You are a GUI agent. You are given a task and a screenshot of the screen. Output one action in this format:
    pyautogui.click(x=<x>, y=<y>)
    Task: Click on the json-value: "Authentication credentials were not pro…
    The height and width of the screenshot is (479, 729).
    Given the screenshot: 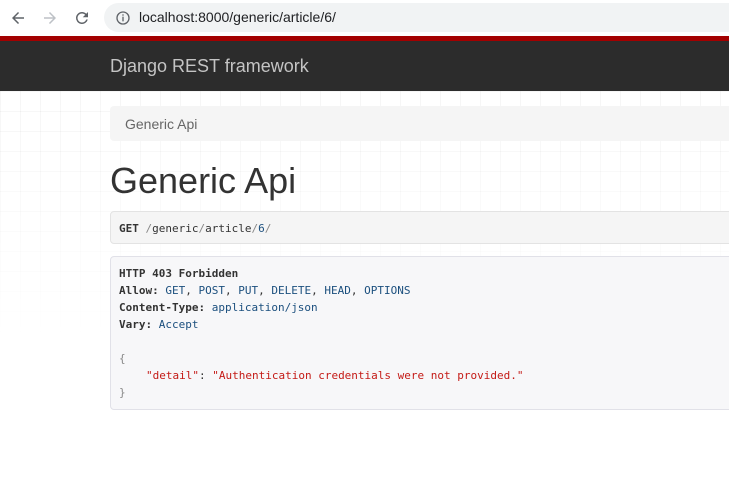 What is the action you would take?
    pyautogui.click(x=368, y=375)
    